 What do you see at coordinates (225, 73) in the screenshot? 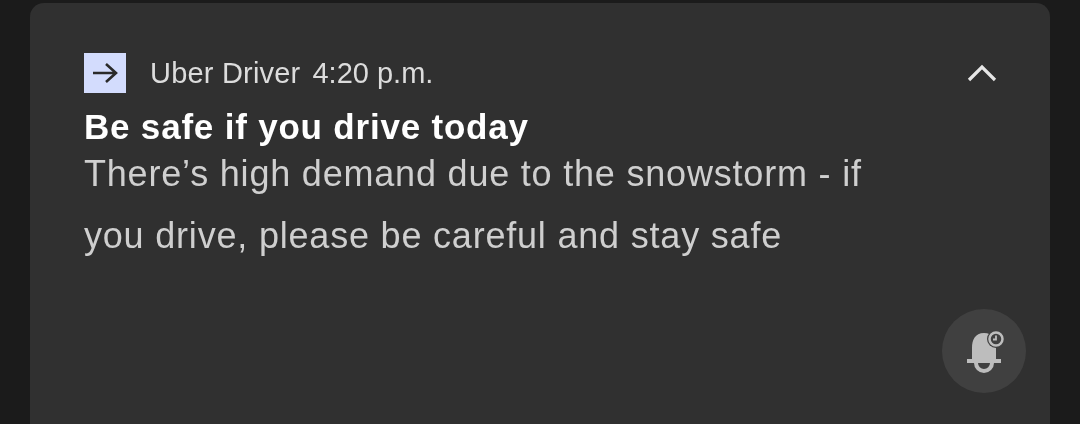
I see `app-name: Uber Driver` at bounding box center [225, 73].